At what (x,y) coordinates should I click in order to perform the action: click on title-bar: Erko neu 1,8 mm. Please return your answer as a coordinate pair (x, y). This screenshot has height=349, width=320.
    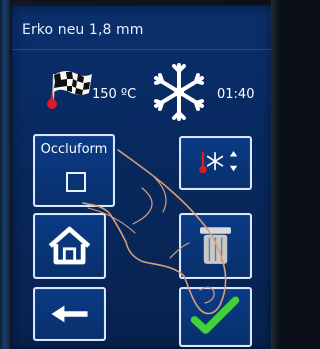
    Looking at the image, I should click on (141, 29).